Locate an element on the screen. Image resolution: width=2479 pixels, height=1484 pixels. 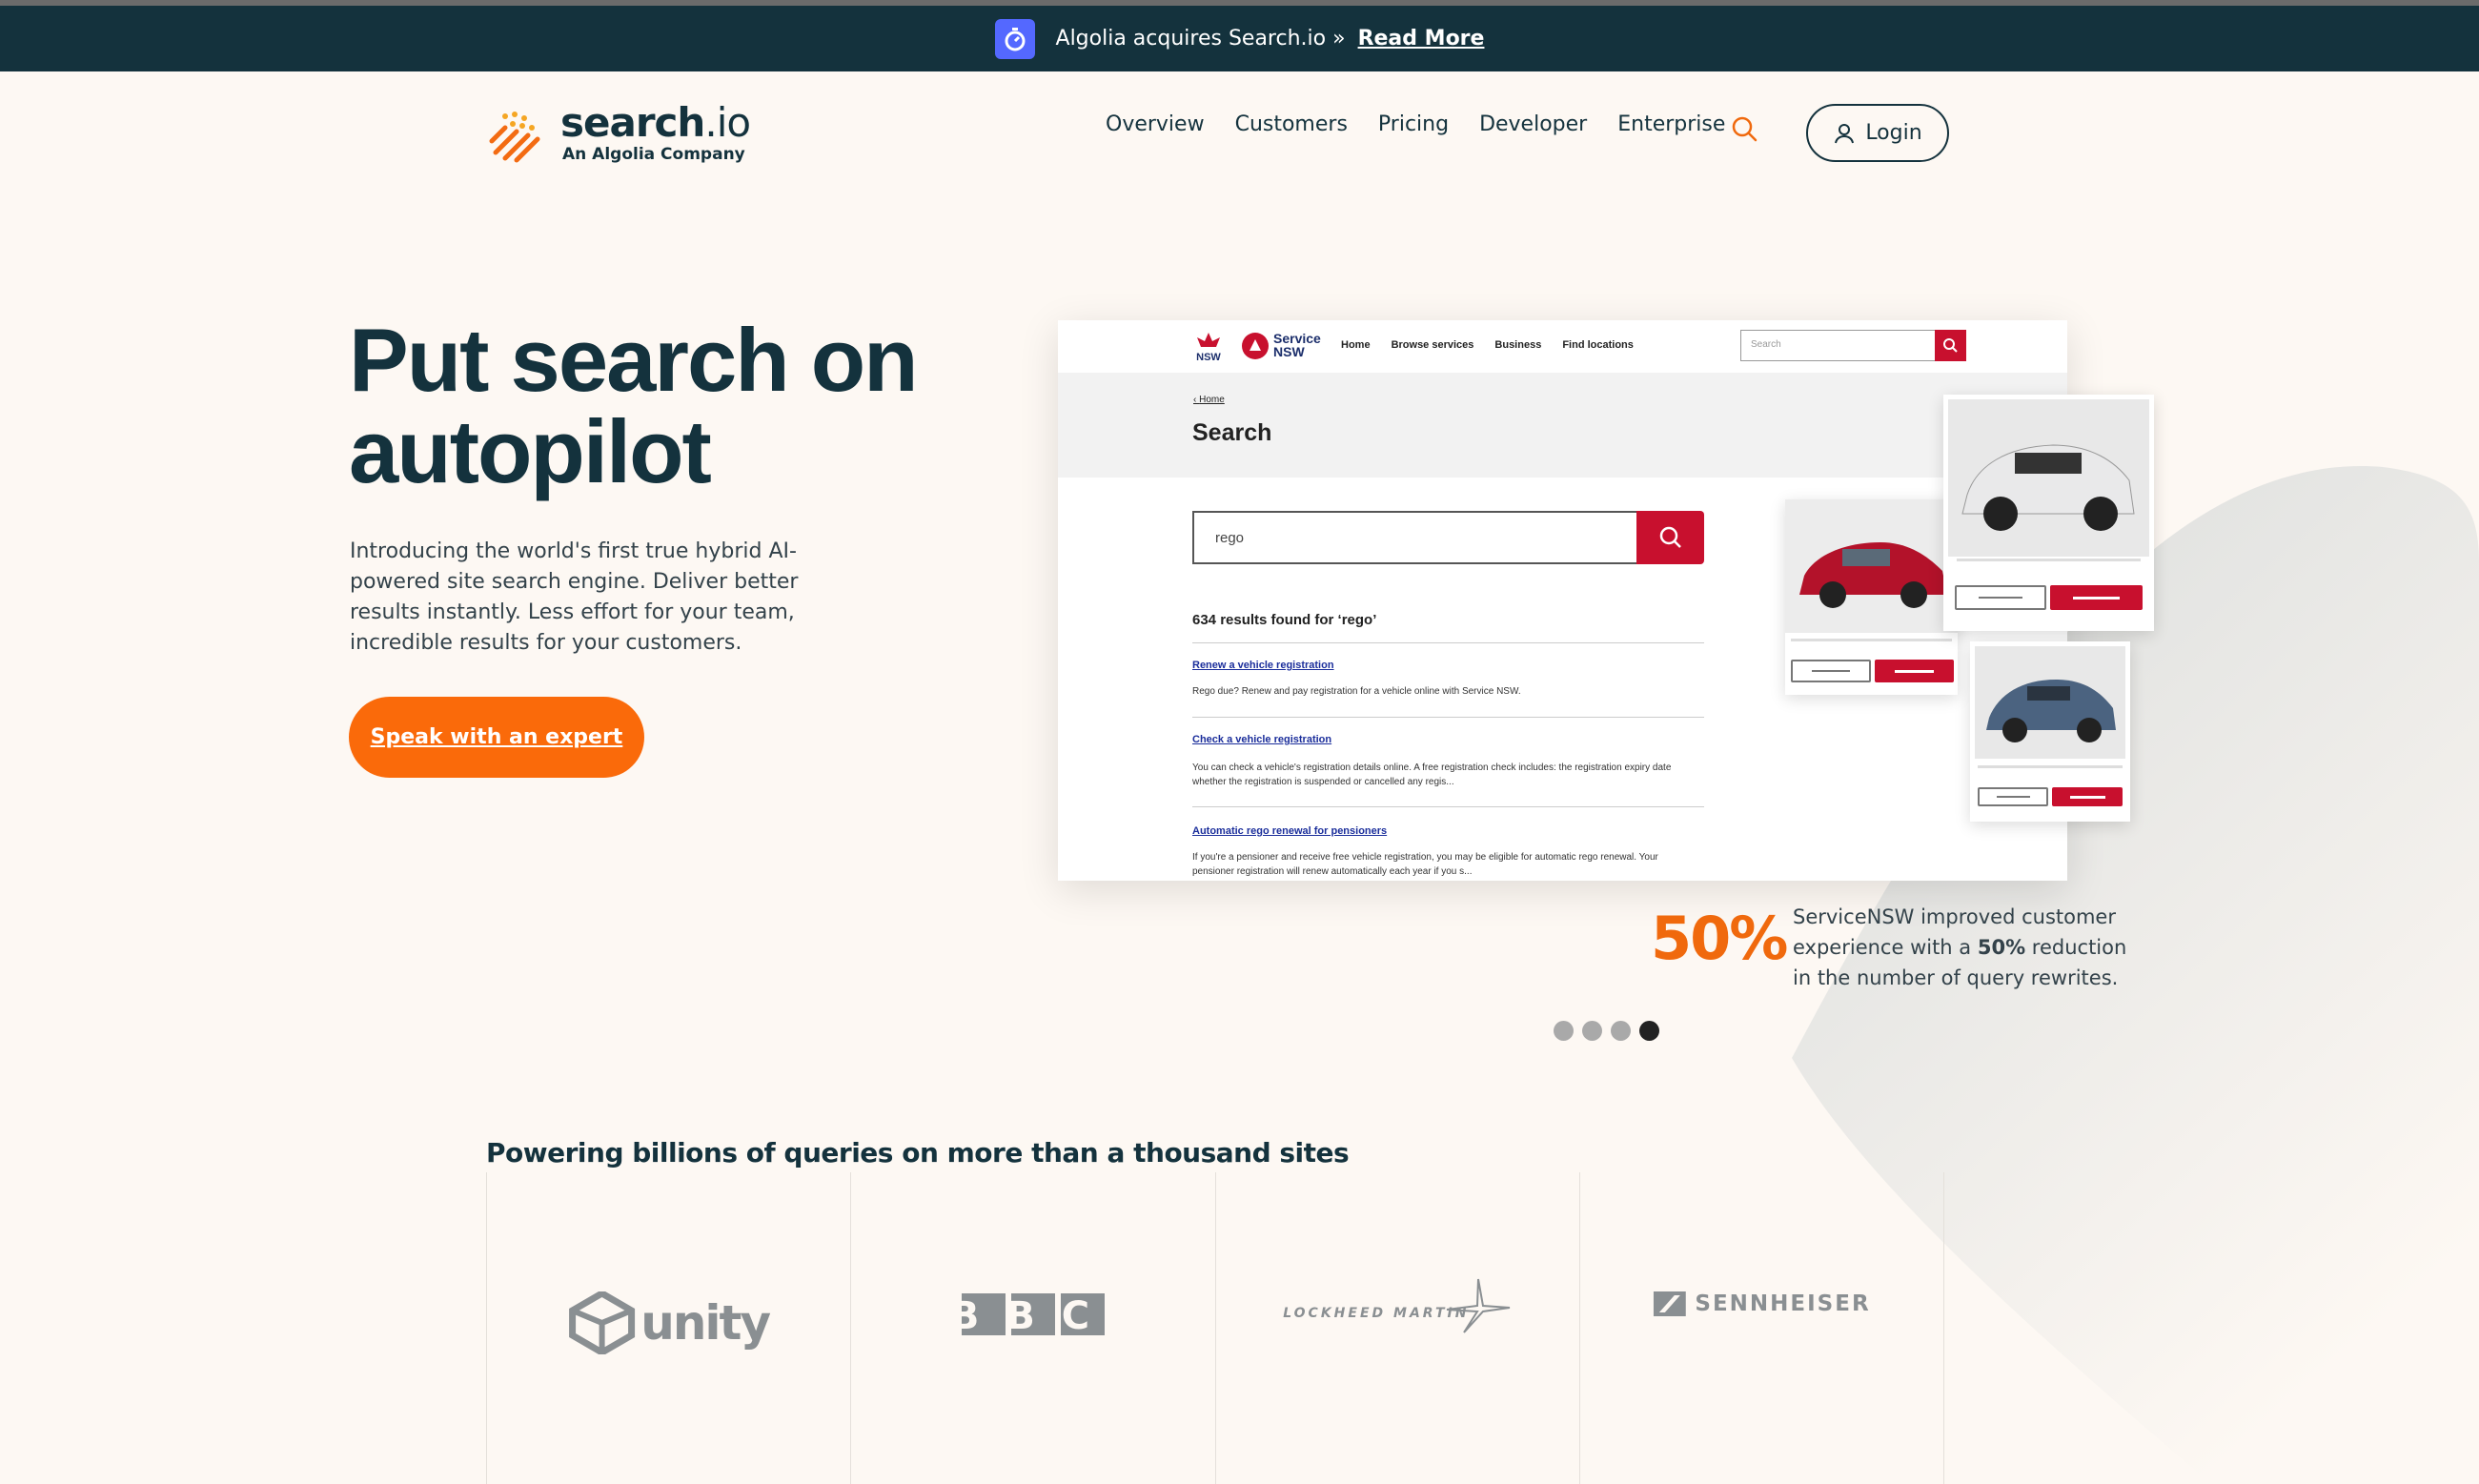
searchio-logo: search.io An Algolia Company is located at coordinates (617, 132).